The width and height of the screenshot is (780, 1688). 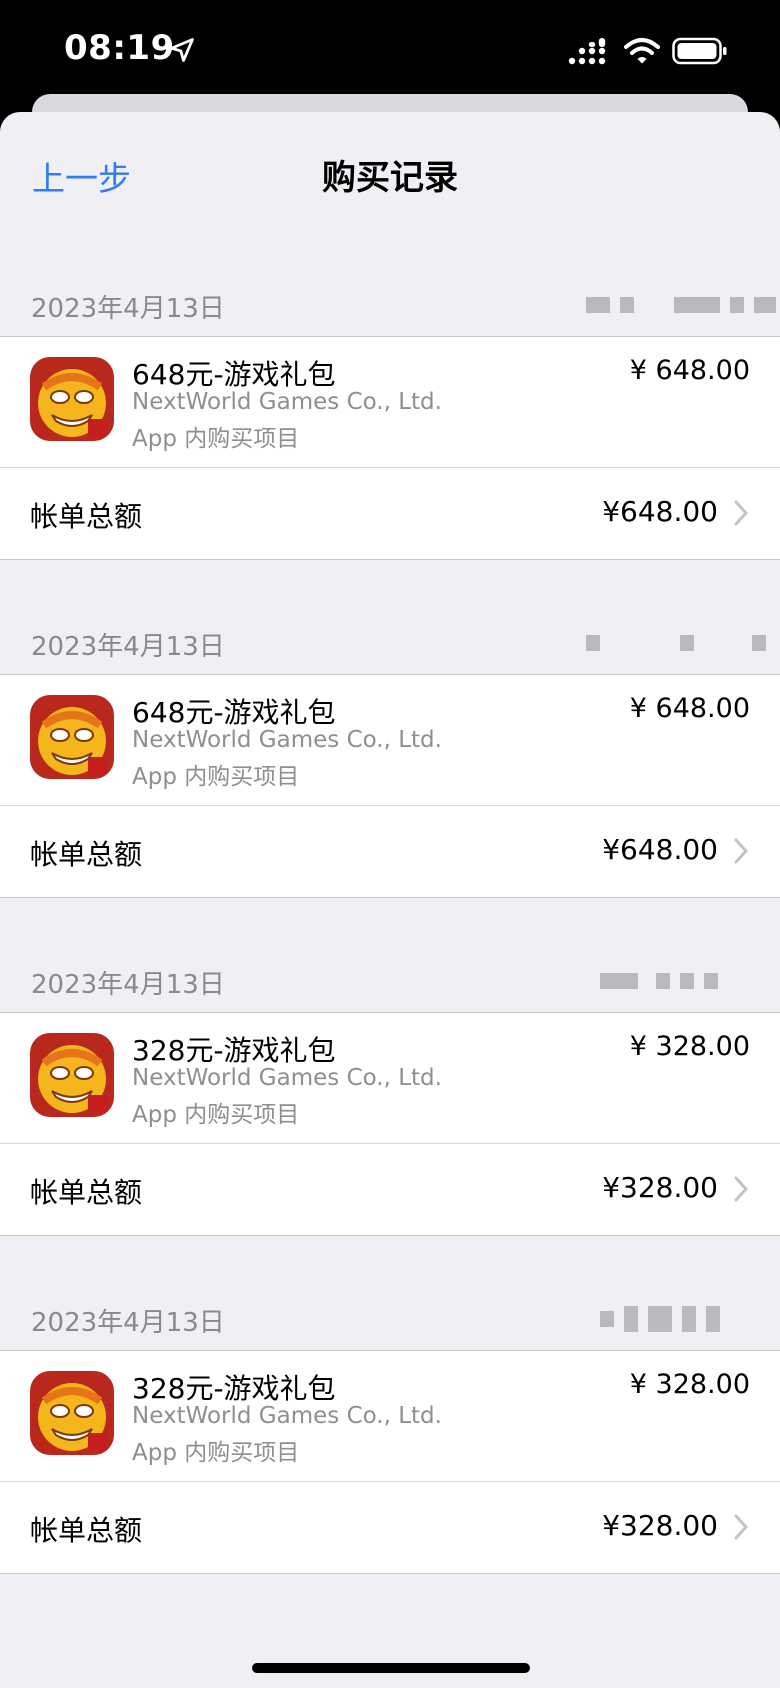 What do you see at coordinates (119, 48) in the screenshot?
I see `status-time: 08:19` at bounding box center [119, 48].